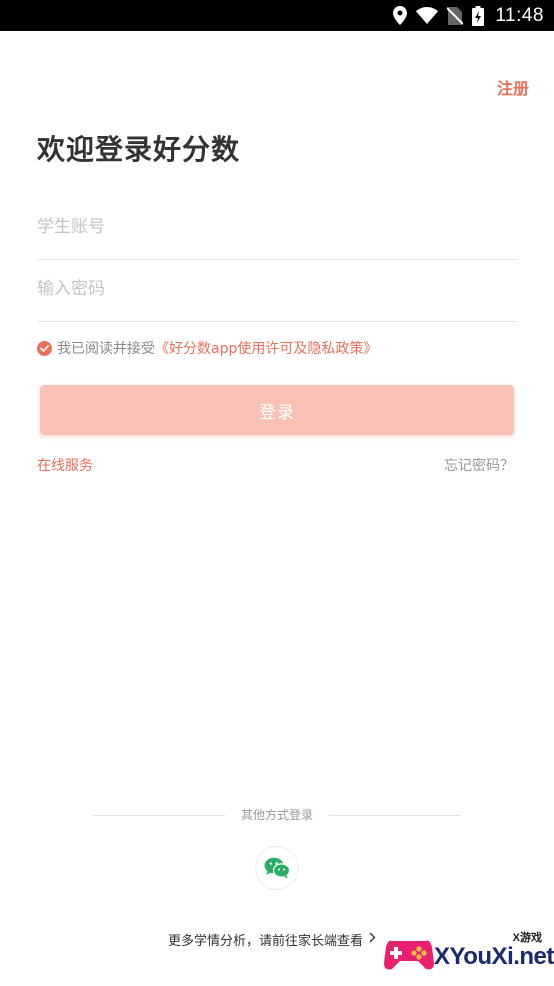 This screenshot has height=986, width=554. Describe the element at coordinates (266, 348) in the screenshot. I see `privacy-policy-link: 《好分数app使用许可及隐私政策》` at that location.